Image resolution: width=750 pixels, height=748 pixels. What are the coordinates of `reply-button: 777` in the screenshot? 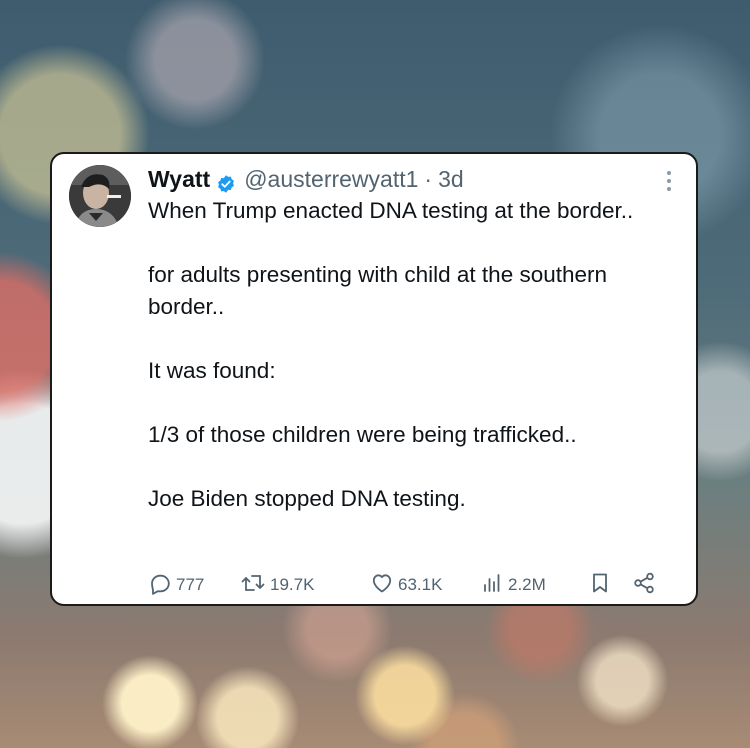 It's located at (176, 585).